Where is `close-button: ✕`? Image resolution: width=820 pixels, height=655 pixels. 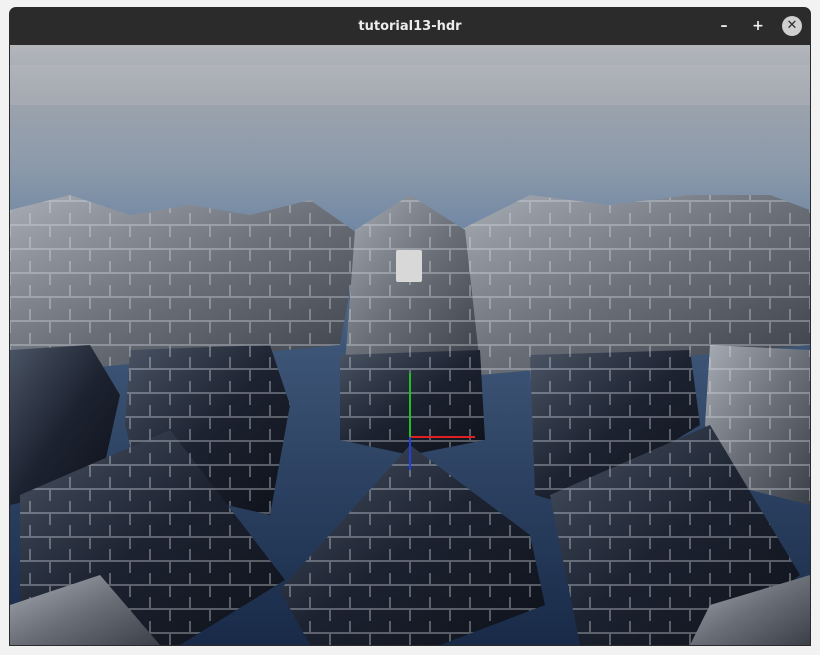 close-button: ✕ is located at coordinates (792, 26).